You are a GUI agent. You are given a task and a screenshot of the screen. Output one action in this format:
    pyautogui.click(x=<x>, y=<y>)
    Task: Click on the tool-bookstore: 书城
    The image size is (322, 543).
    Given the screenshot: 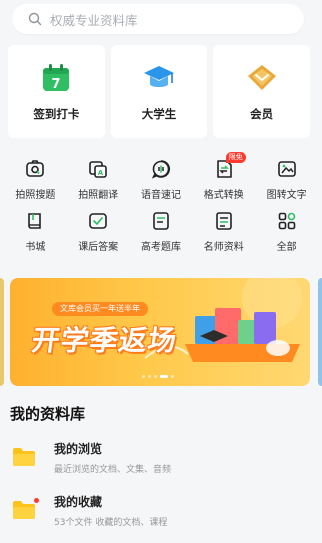 What is the action you would take?
    pyautogui.click(x=35, y=228)
    